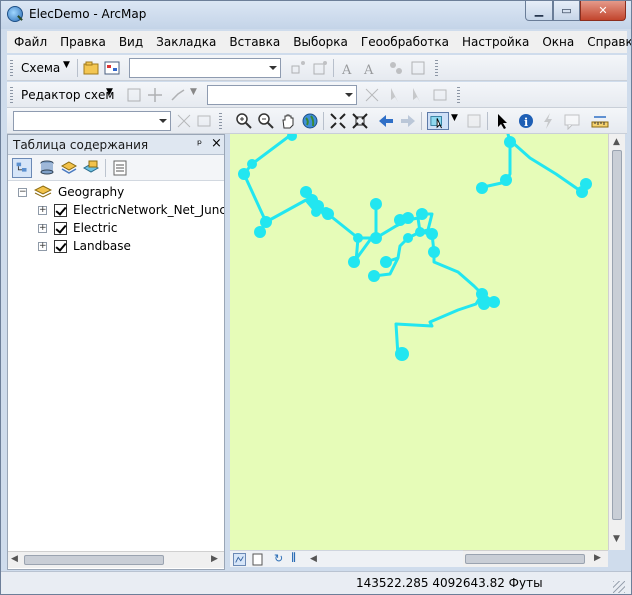  Describe the element at coordinates (112, 68) in the screenshot. I see `schematic-layout-icon` at that location.